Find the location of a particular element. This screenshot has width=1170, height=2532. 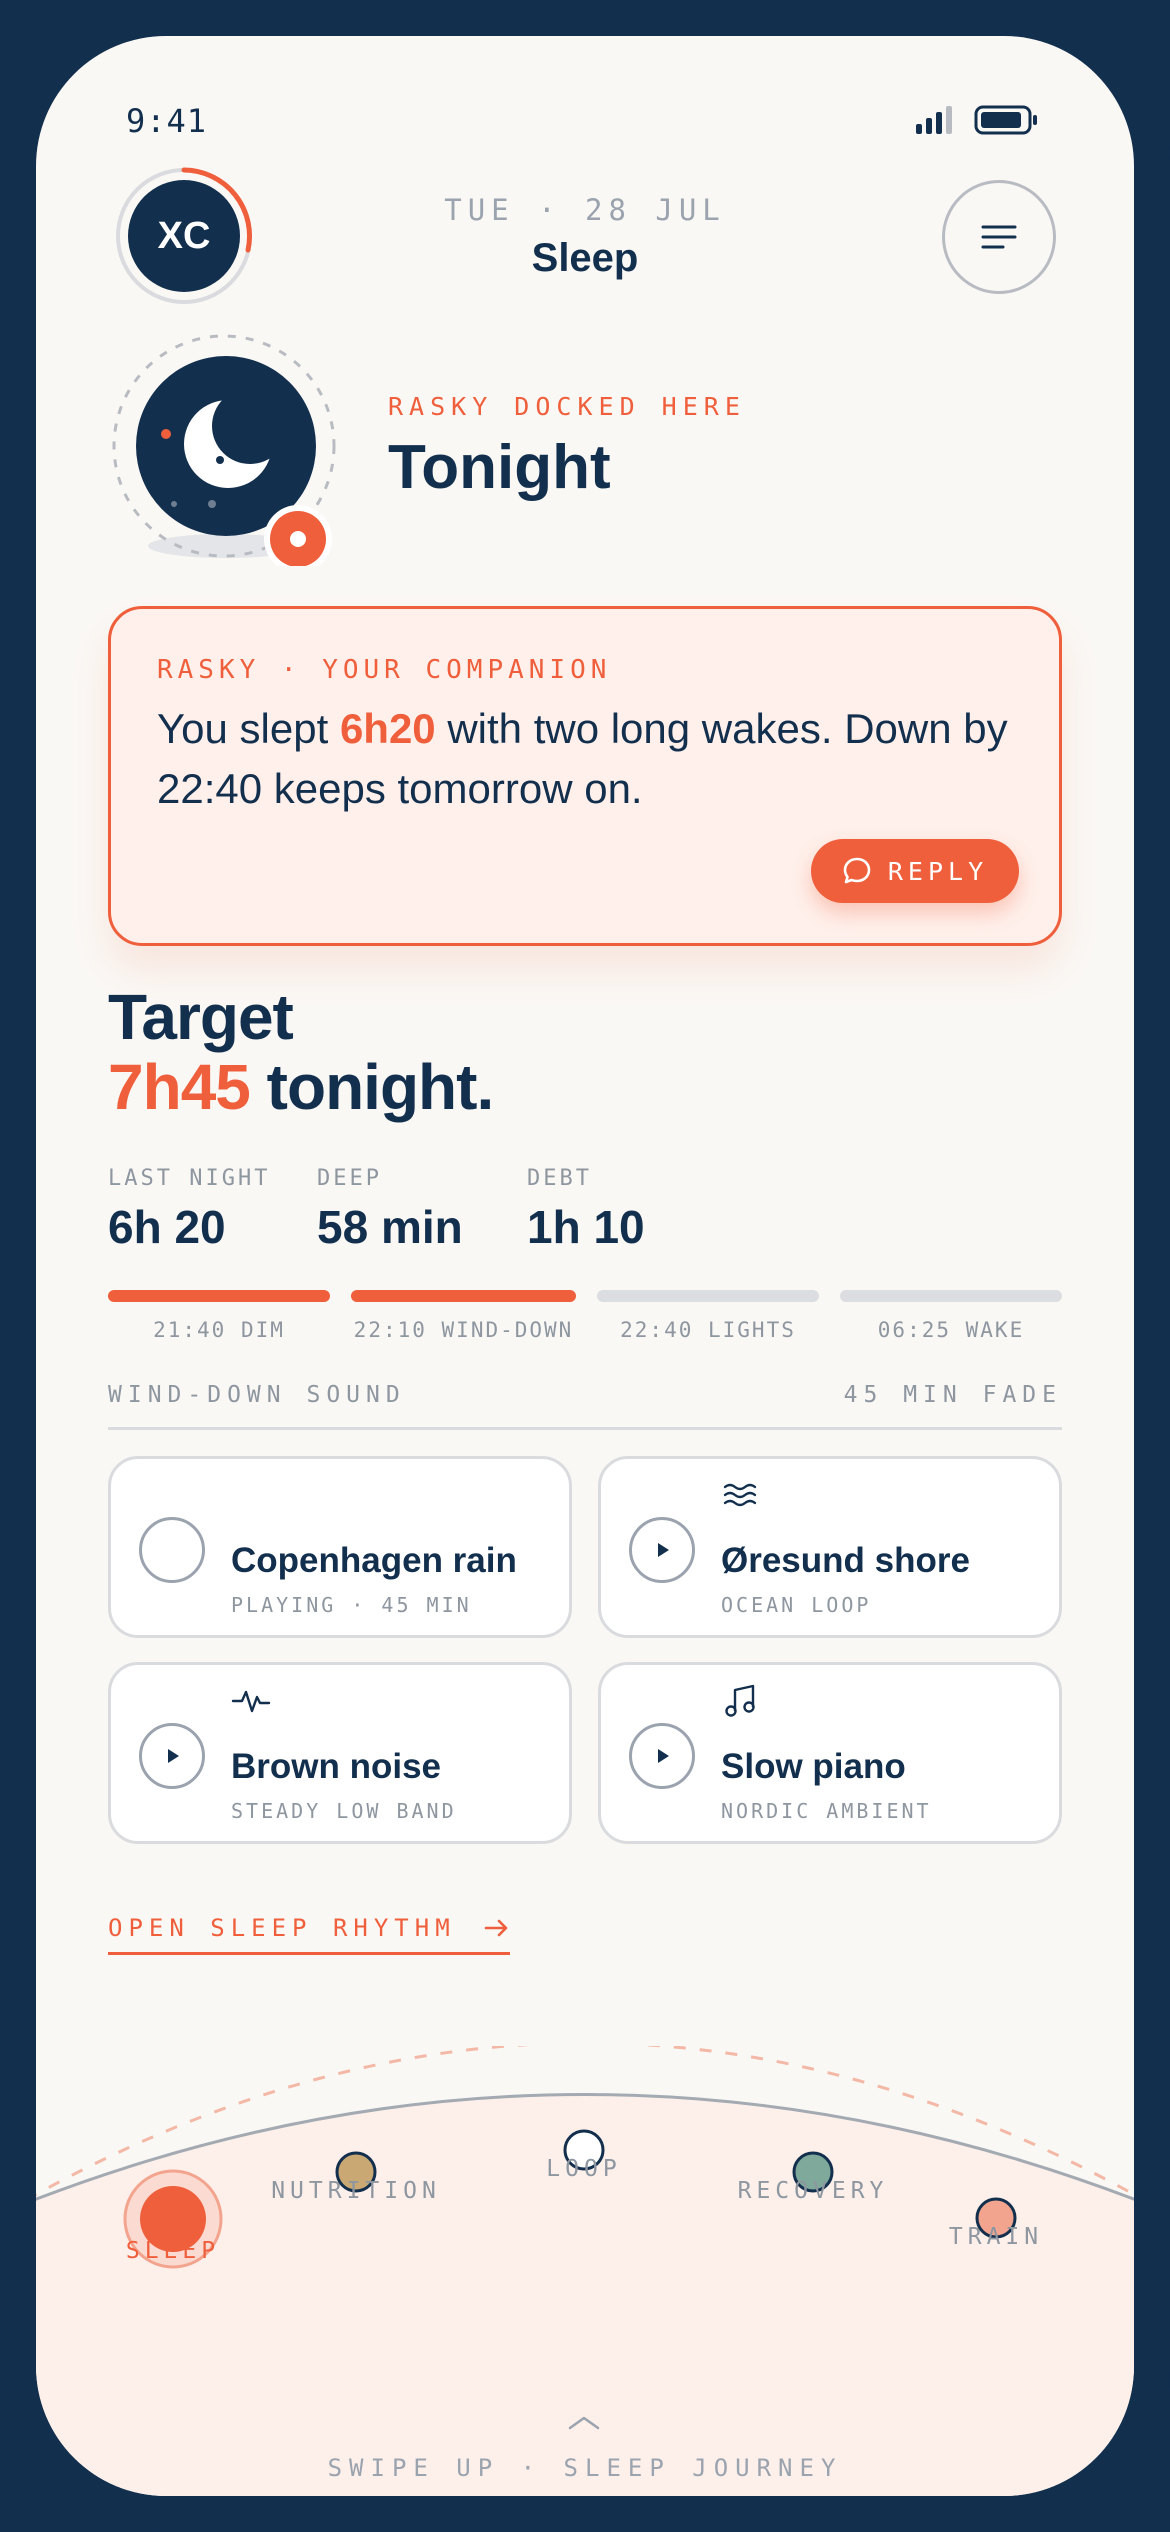

journey-label-nutrition: NUTRITION is located at coordinates (356, 2191).